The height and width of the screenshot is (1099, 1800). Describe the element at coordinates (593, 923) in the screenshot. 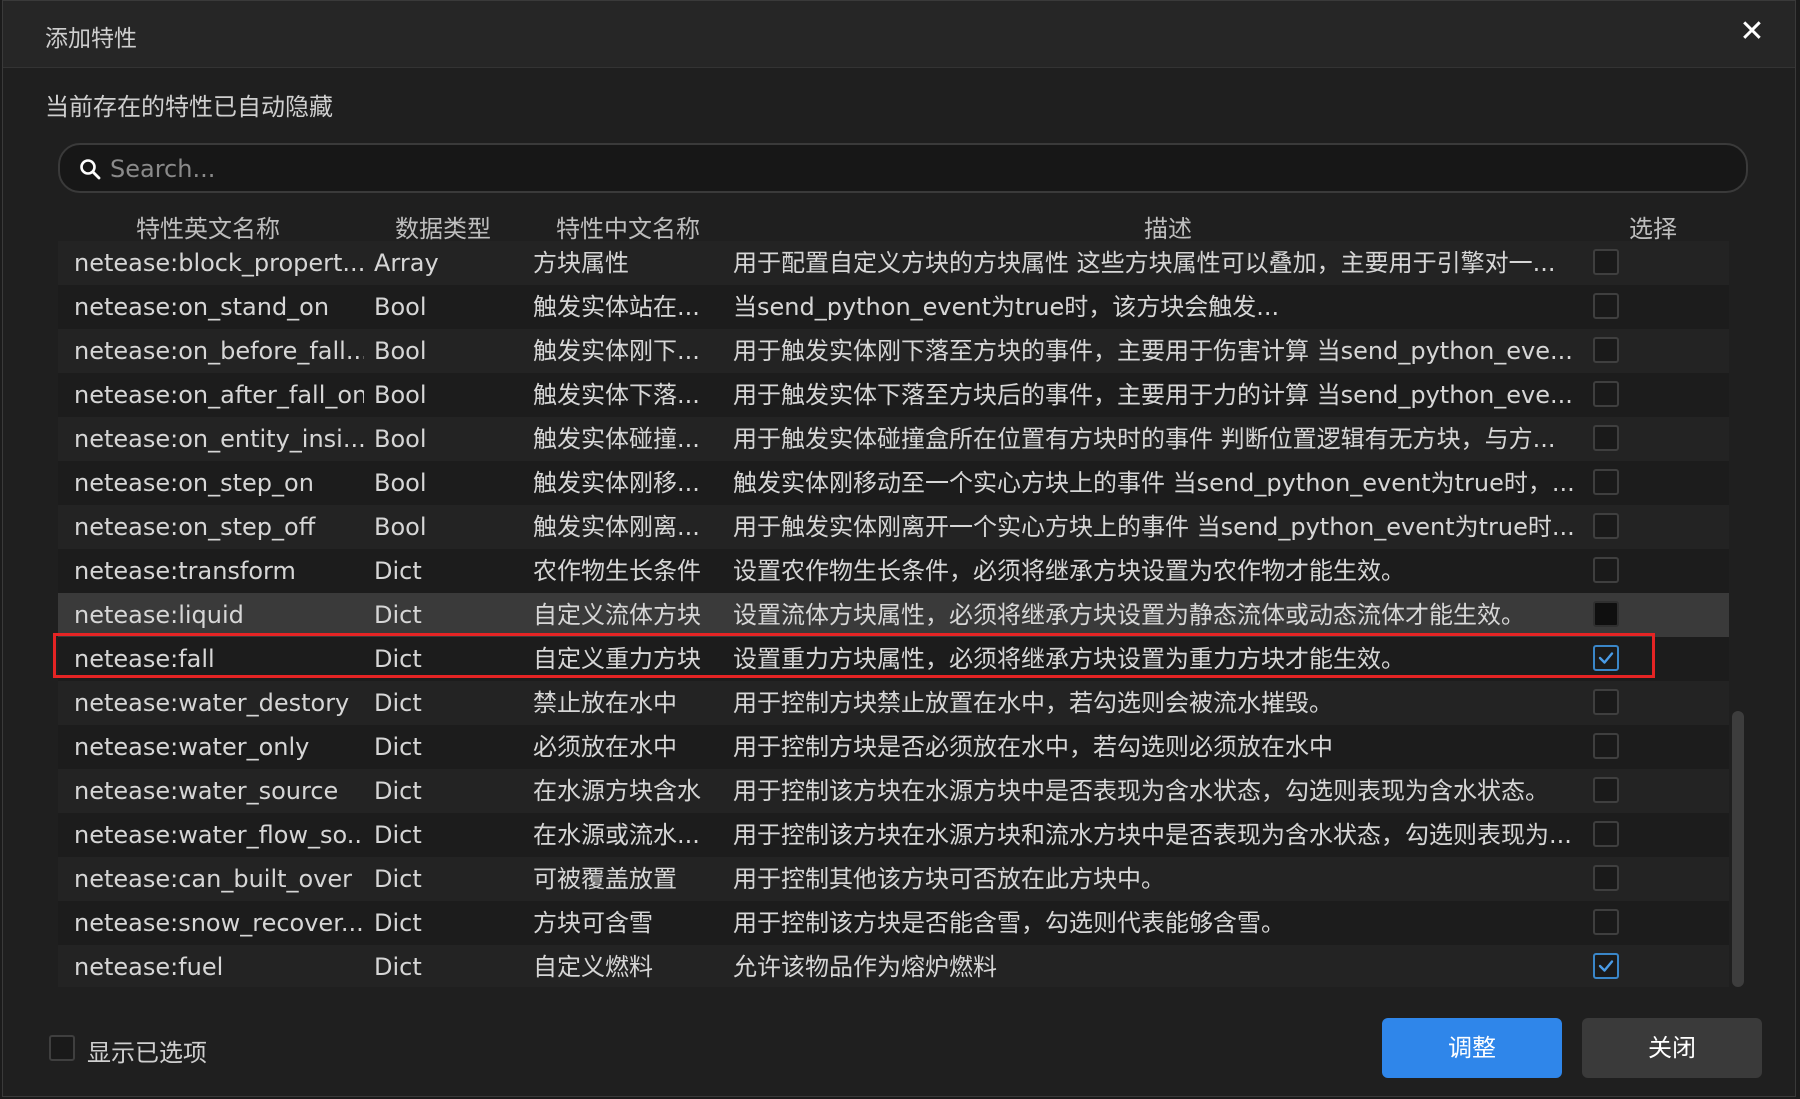

I see `feature-chinese-name: 方块可含雪` at that location.